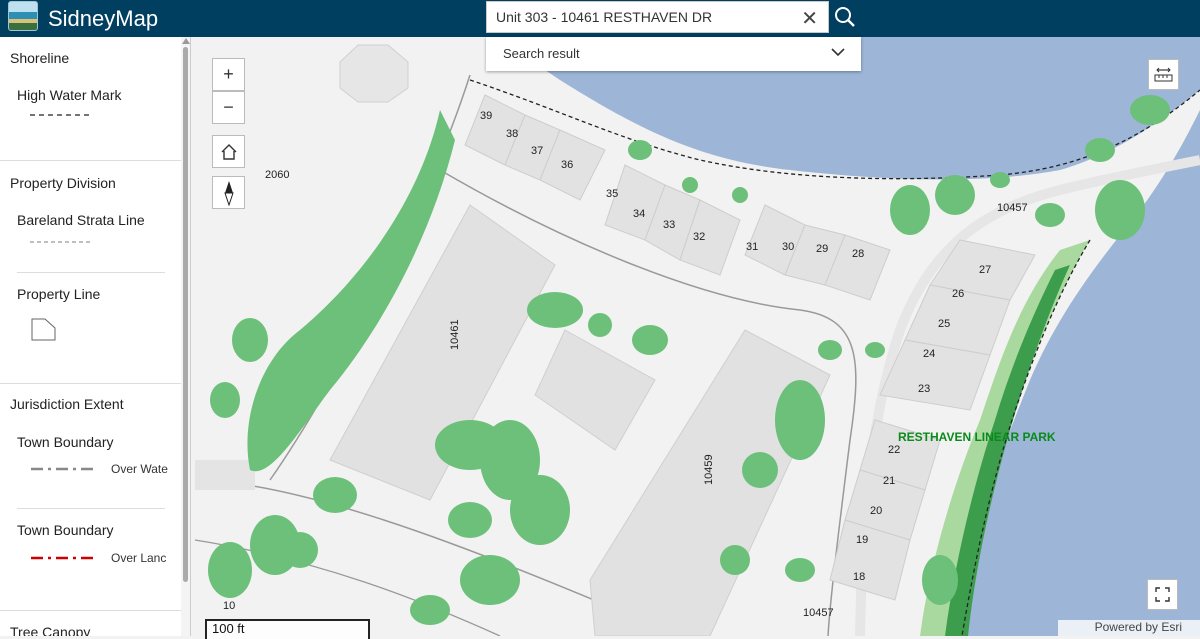 The height and width of the screenshot is (639, 1200). What do you see at coordinates (537, 151) in the screenshot?
I see `unit-label: 37` at bounding box center [537, 151].